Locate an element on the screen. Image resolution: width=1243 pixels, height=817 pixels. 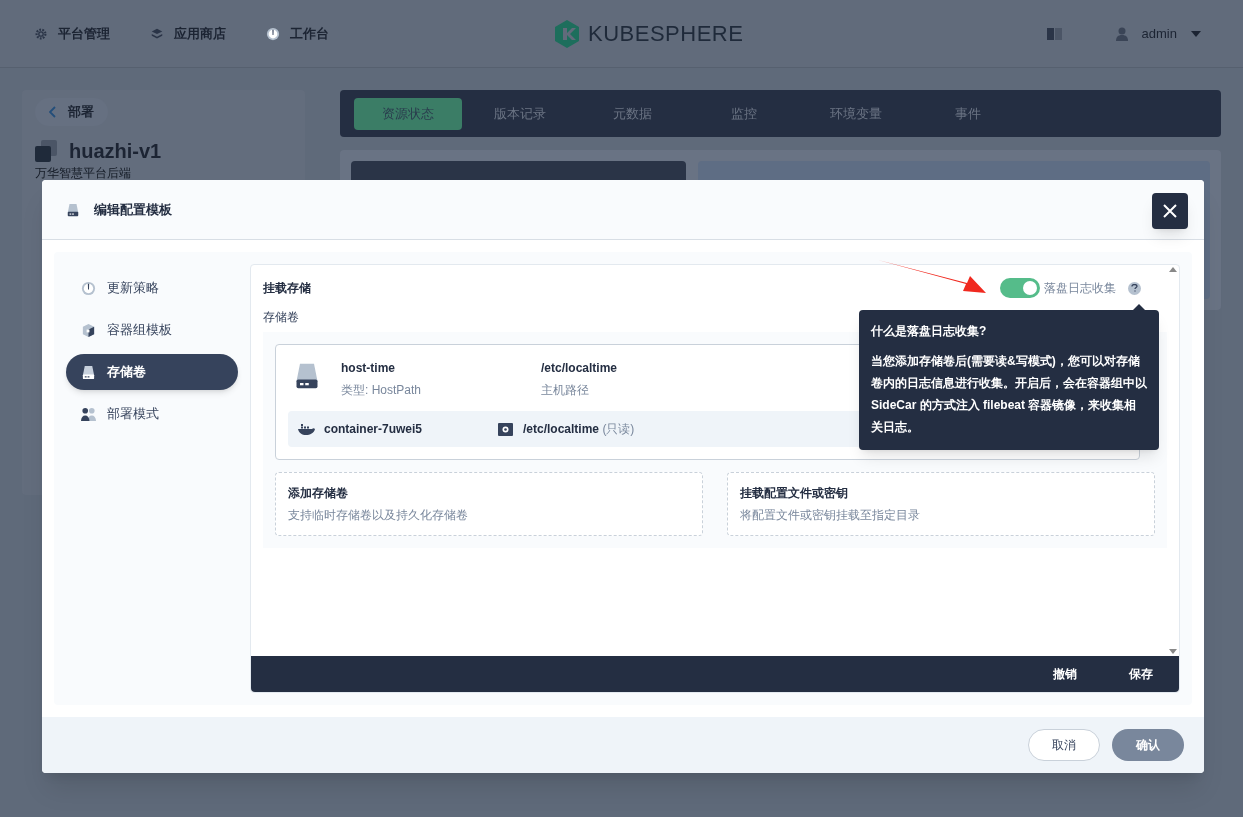
side-menu-item: 存储卷 is located at coordinates (152, 372).